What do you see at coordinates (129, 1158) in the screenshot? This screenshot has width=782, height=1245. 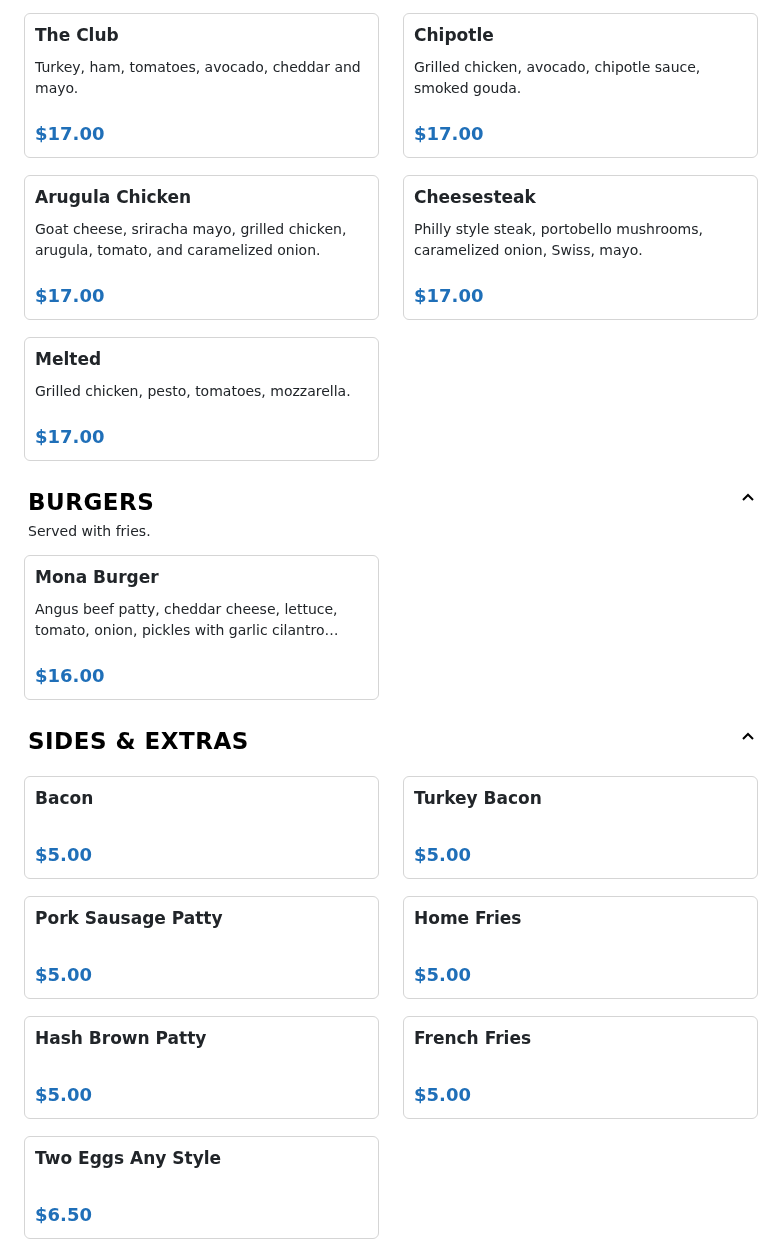 I see `item-name: Two Eggs Any Style` at bounding box center [129, 1158].